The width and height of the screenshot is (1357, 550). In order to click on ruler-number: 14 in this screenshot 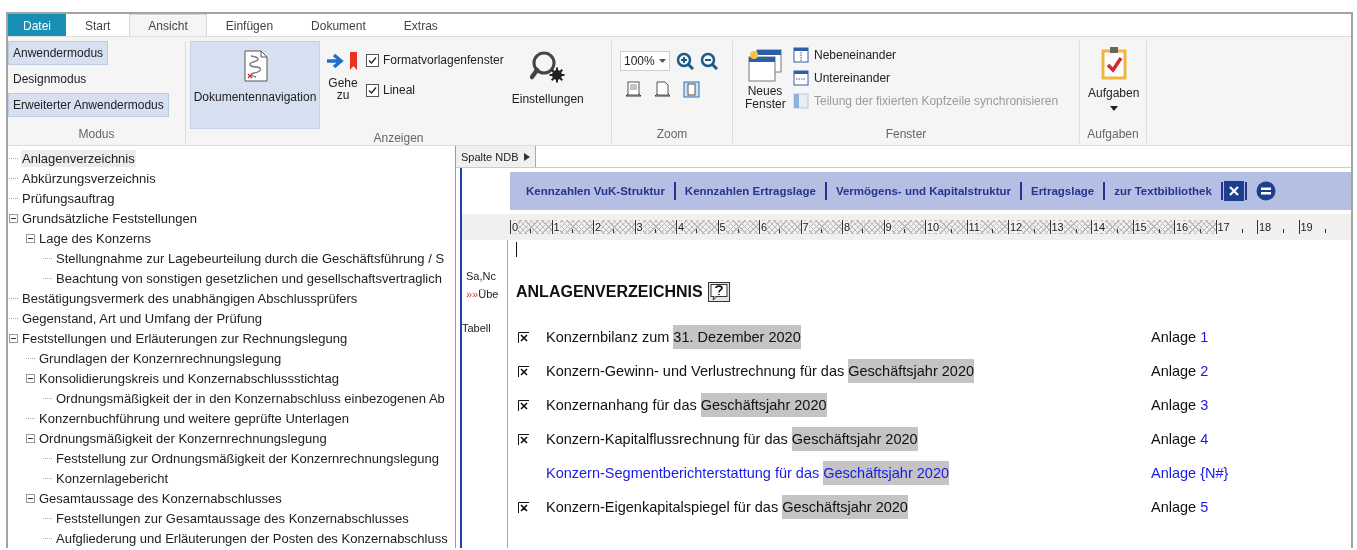, I will do `click(1099, 227)`.